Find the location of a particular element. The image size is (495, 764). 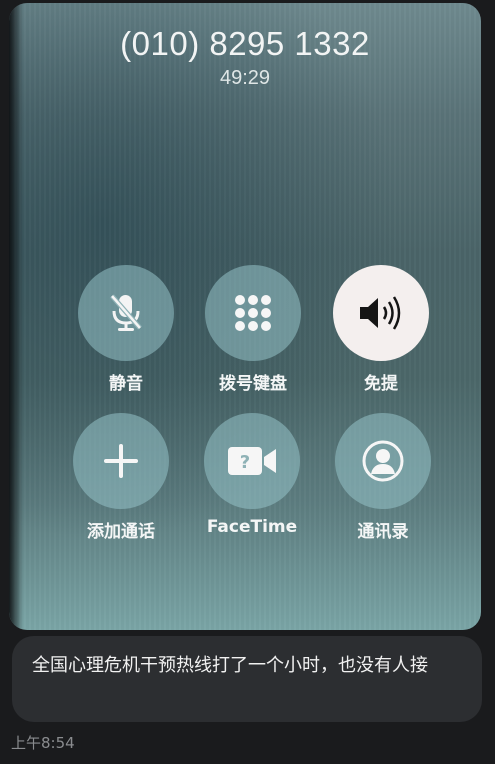

speaker-button is located at coordinates (381, 313).